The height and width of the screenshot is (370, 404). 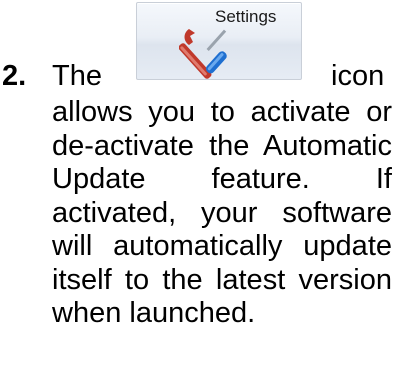 I want to click on trailing-word: icon, so click(x=358, y=76).